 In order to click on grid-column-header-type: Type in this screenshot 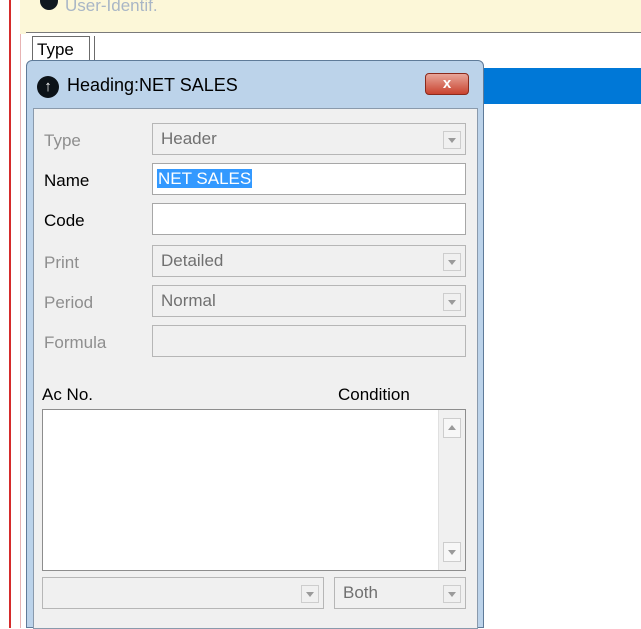, I will do `click(61, 49)`.